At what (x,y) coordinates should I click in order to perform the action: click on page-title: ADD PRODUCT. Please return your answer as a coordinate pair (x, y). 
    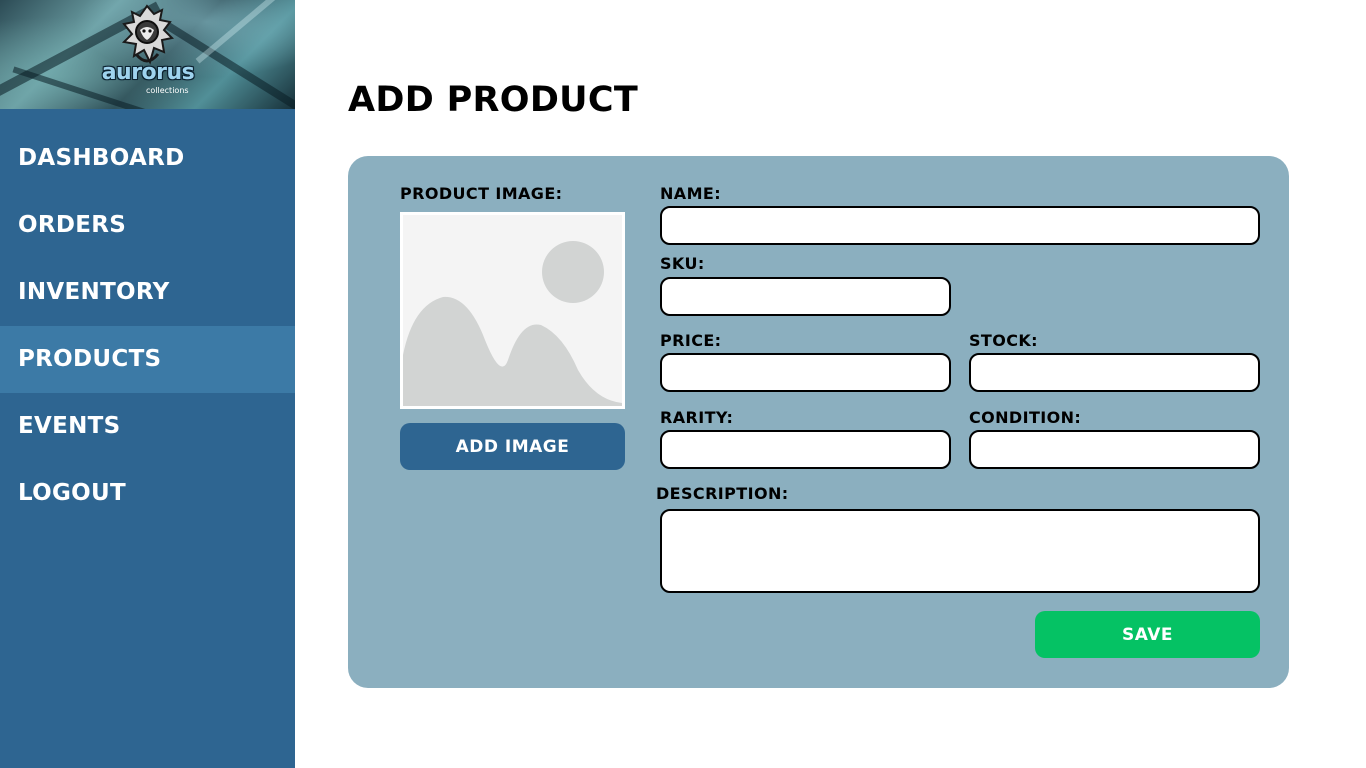
    Looking at the image, I should click on (493, 100).